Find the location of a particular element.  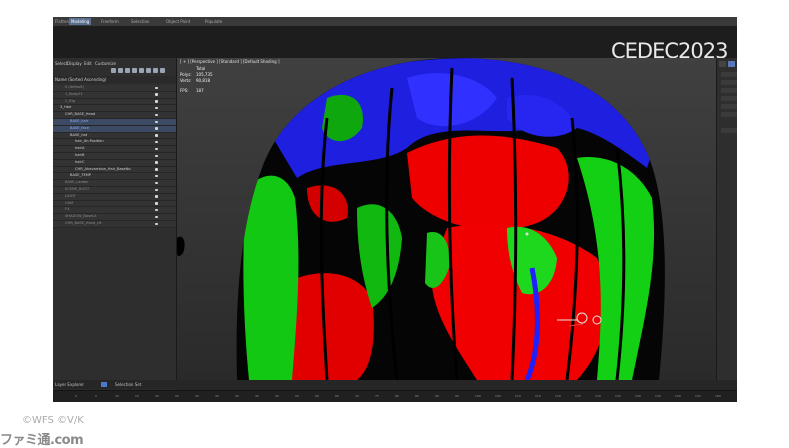

sort-header: Name (Sorted Ascending) is located at coordinates (114, 79).